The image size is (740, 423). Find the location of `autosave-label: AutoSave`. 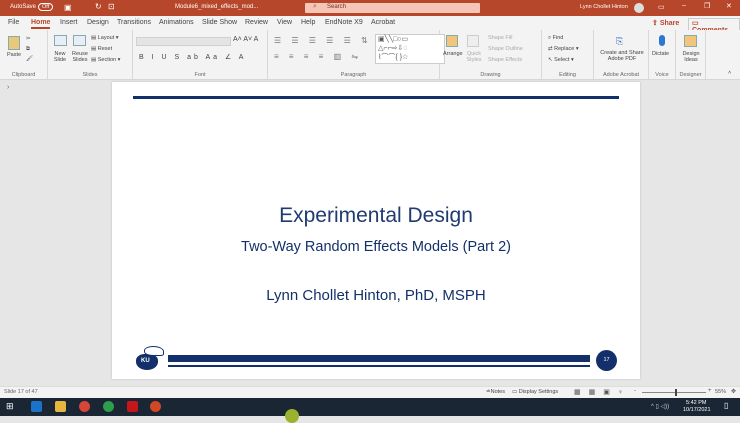

autosave-label: AutoSave is located at coordinates (23, 7).